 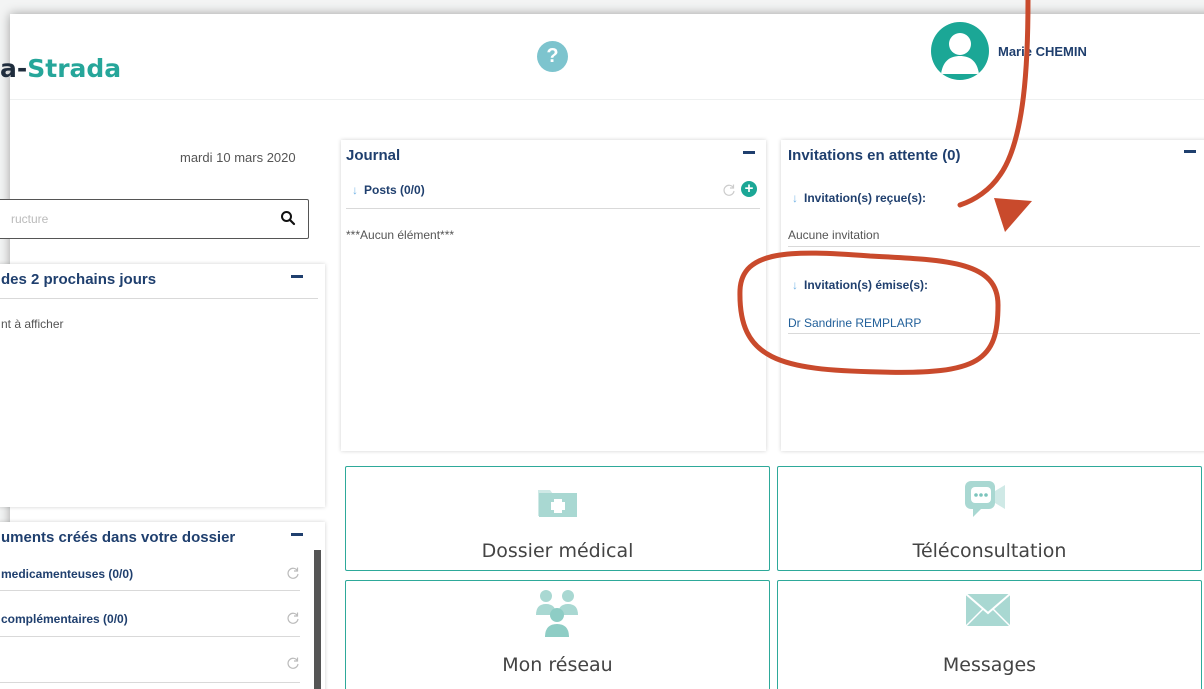 What do you see at coordinates (32, 324) in the screenshot?
I see `agenda-empty-text: nt à afficher` at bounding box center [32, 324].